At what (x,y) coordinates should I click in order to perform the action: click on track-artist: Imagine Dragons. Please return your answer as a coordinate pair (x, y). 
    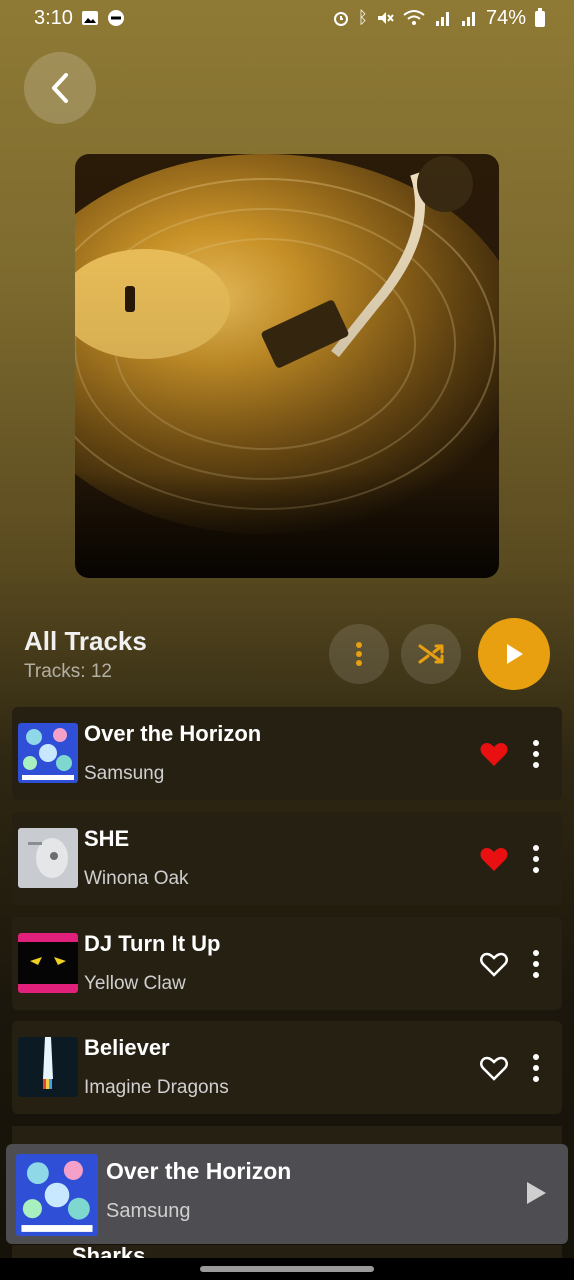
    Looking at the image, I should click on (156, 1087).